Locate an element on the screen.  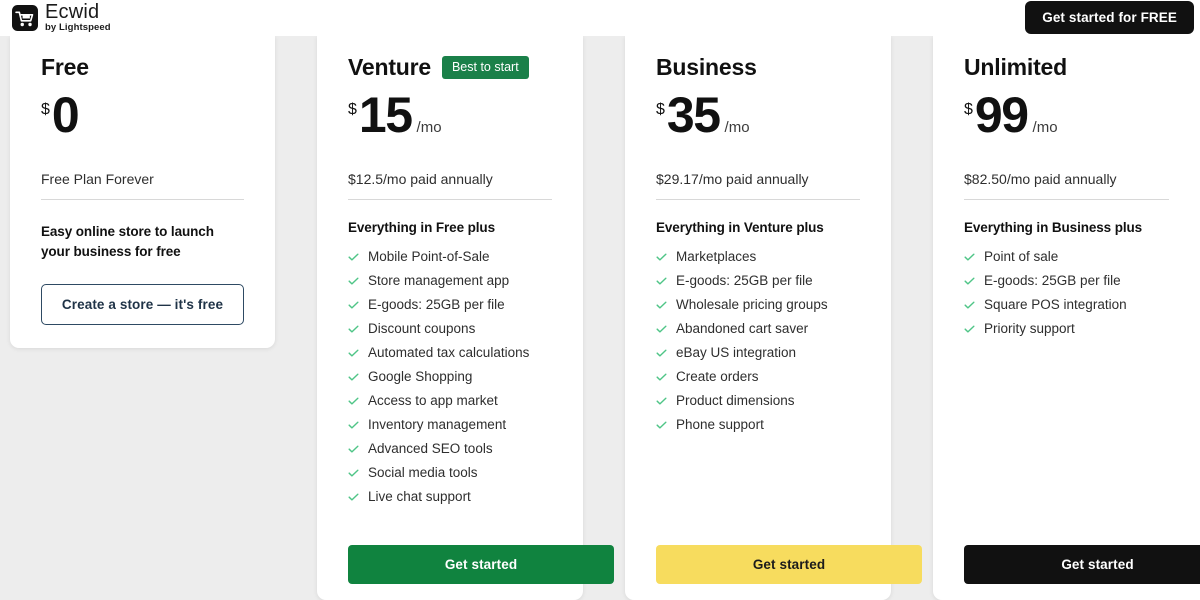
price-amount: 99 is located at coordinates (1001, 115).